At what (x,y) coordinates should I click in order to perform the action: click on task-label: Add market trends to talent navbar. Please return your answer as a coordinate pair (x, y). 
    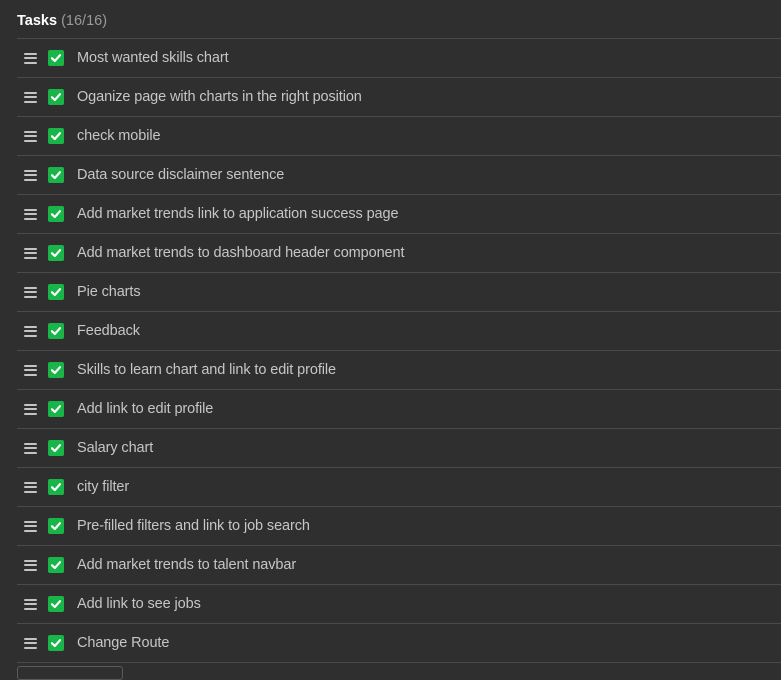
    Looking at the image, I should click on (187, 565).